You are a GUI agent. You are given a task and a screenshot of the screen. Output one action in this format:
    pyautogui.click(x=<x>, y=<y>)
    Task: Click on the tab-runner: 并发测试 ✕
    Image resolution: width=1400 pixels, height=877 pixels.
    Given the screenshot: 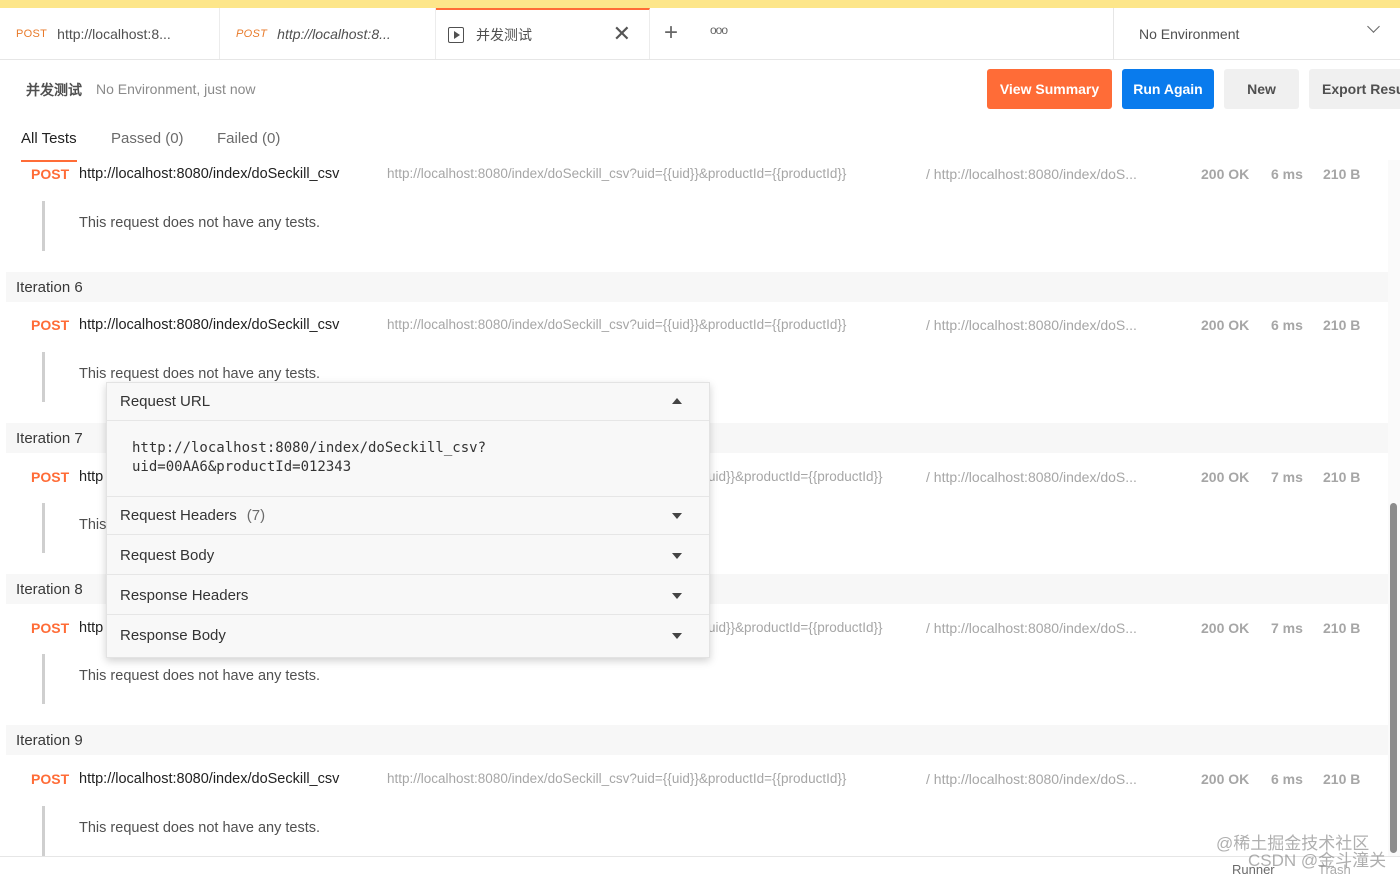 What is the action you would take?
    pyautogui.click(x=543, y=33)
    